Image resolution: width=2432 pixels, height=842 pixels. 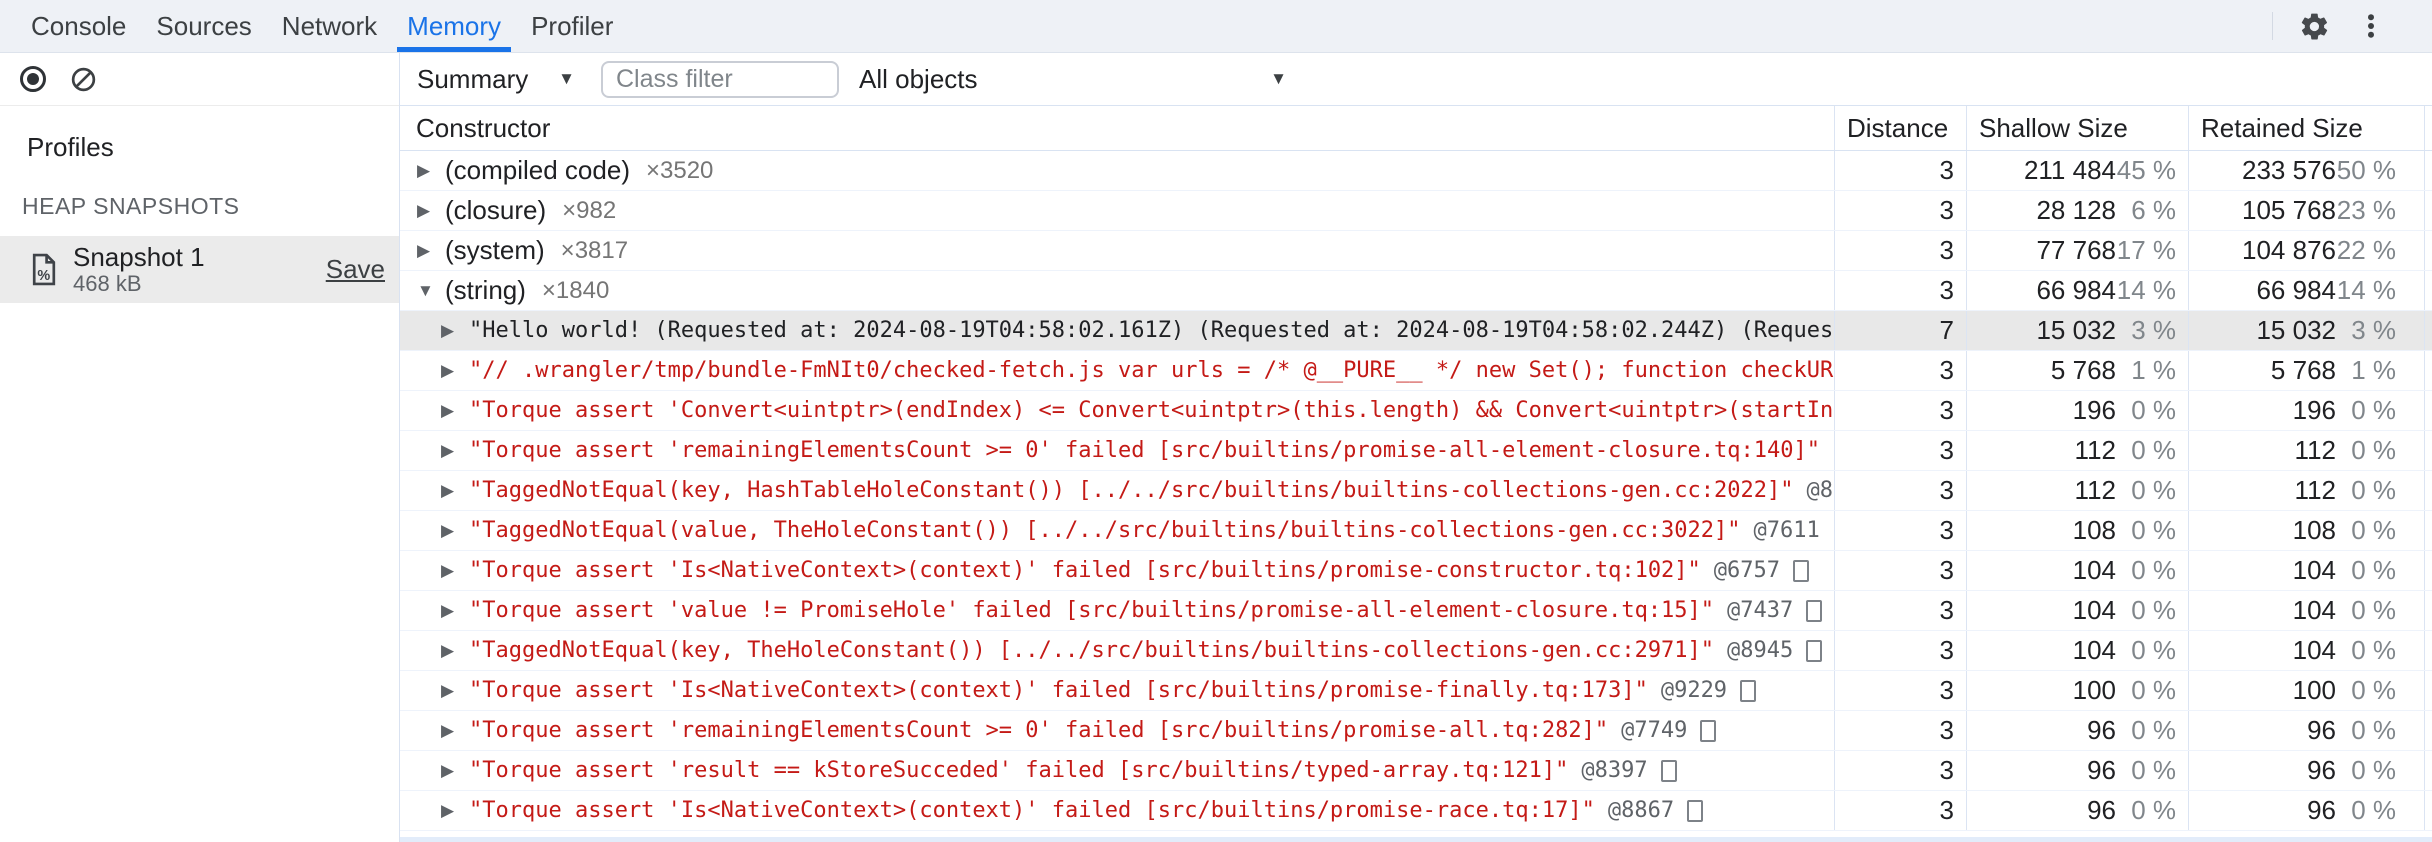 I want to click on column-header-constructor: Constructor, so click(x=1117, y=128).